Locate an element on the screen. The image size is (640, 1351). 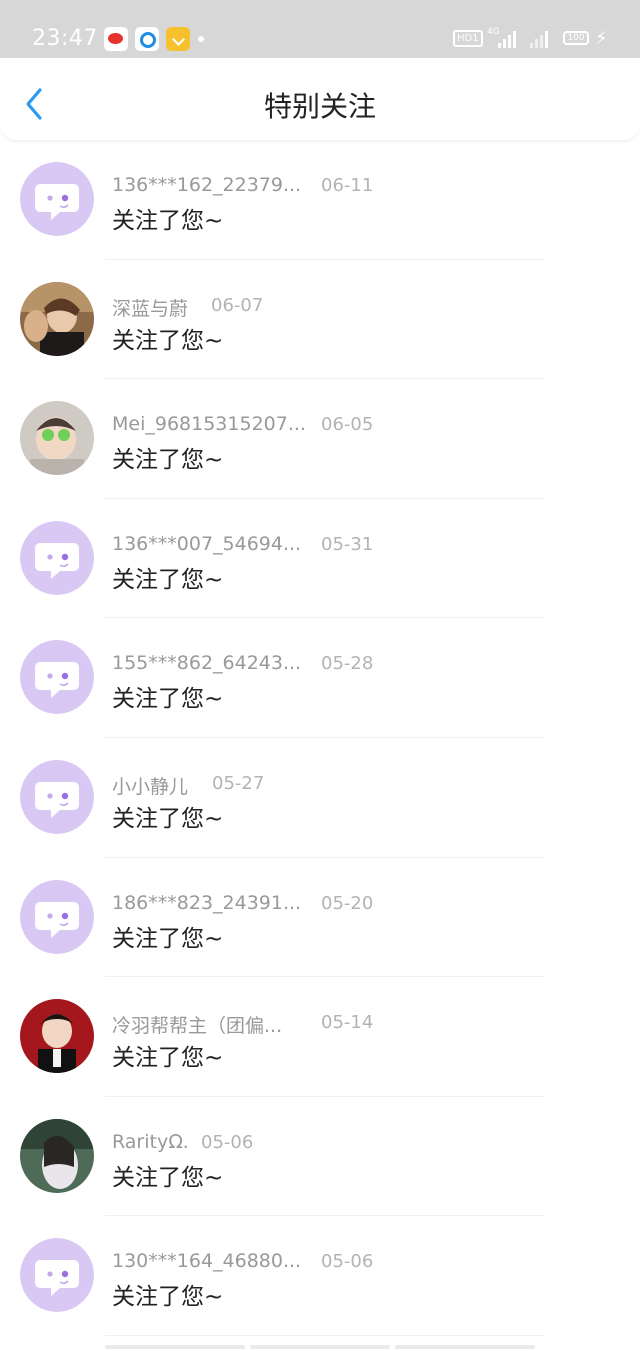
bottom-edge is located at coordinates (320, 1348).